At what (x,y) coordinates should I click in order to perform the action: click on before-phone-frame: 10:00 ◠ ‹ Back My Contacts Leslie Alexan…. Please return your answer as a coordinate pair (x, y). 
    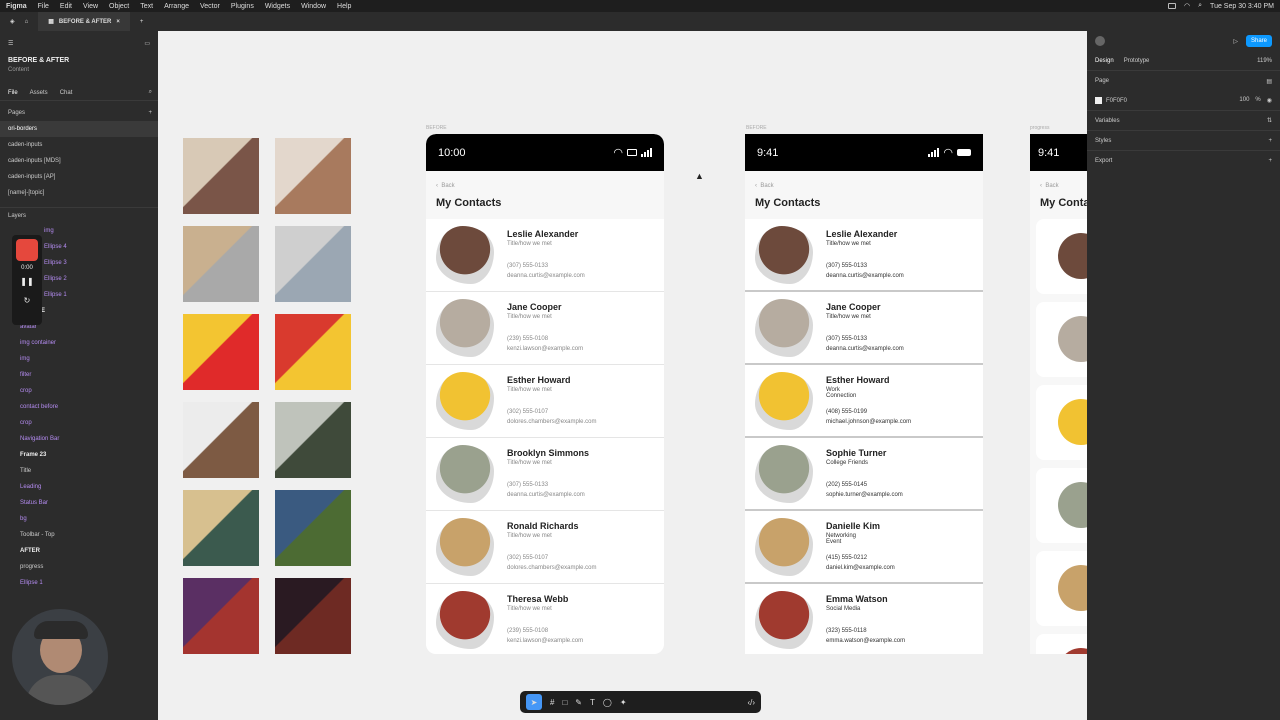
    Looking at the image, I should click on (545, 394).